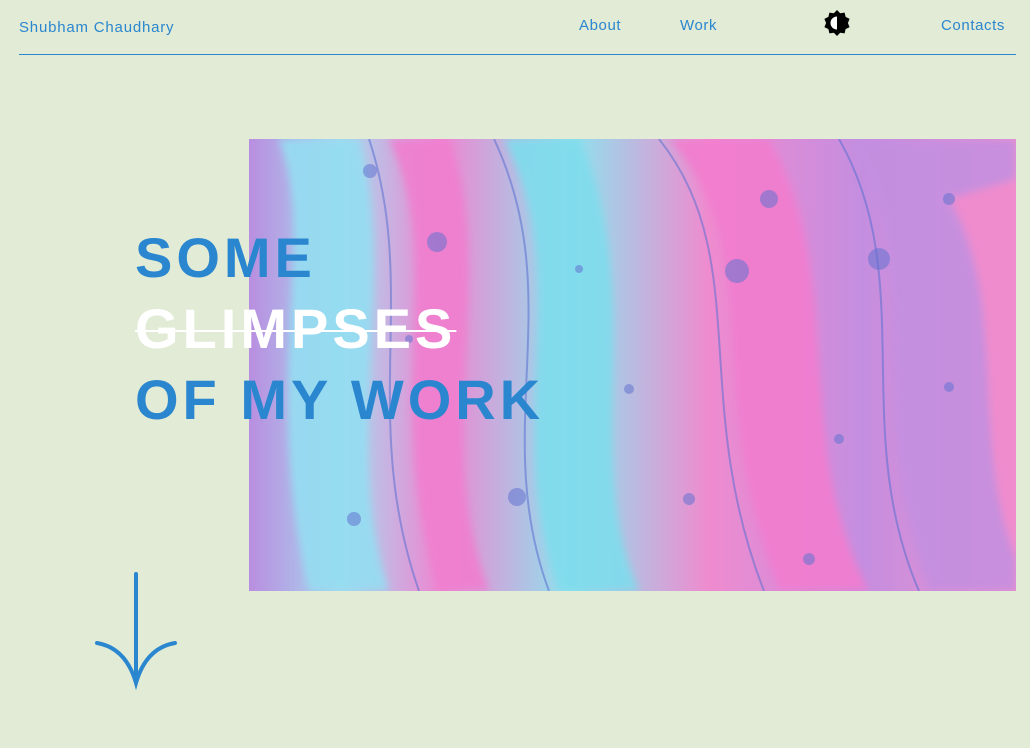  I want to click on theme-toggle-button, so click(837, 24).